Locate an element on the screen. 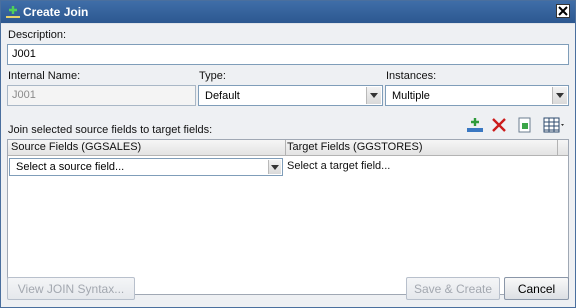  delete-icon is located at coordinates (499, 125).